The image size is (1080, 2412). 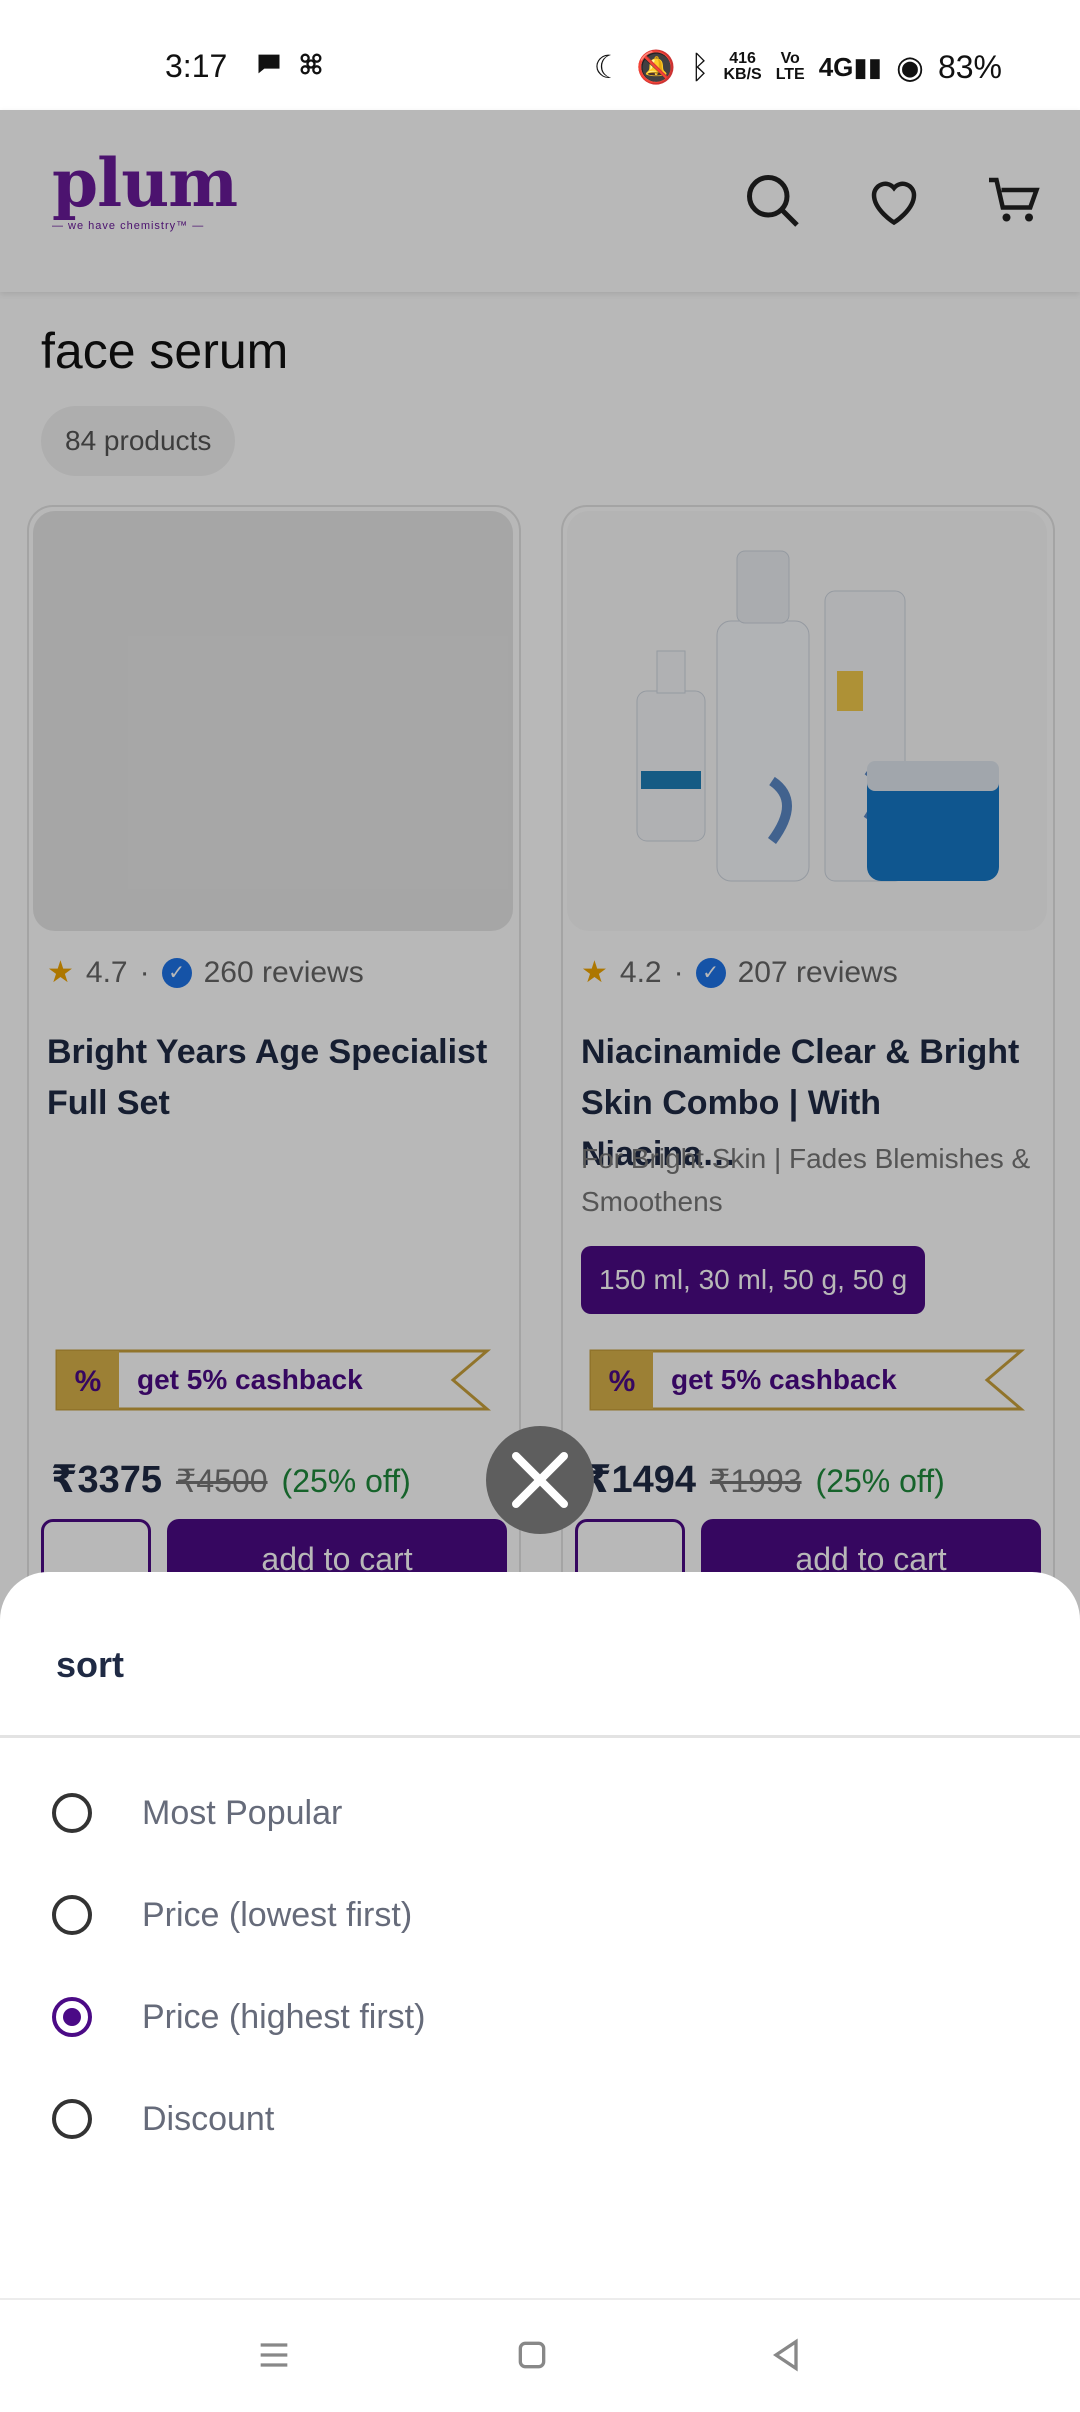 What do you see at coordinates (656, 67) in the screenshot?
I see `mute-icon: 🔕` at bounding box center [656, 67].